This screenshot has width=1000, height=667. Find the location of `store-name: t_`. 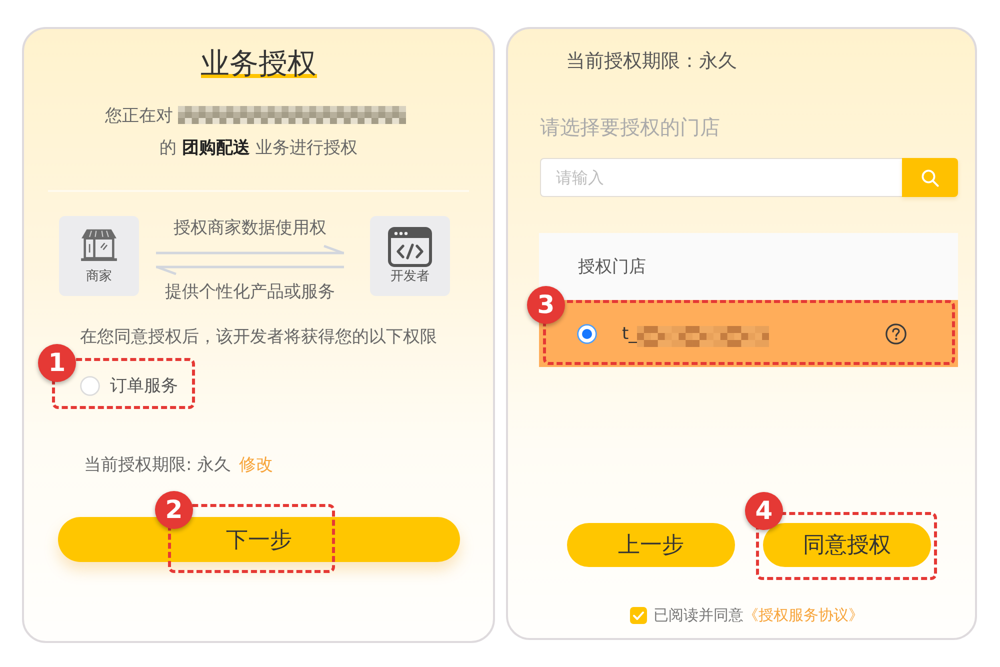

store-name: t_ is located at coordinates (630, 334).